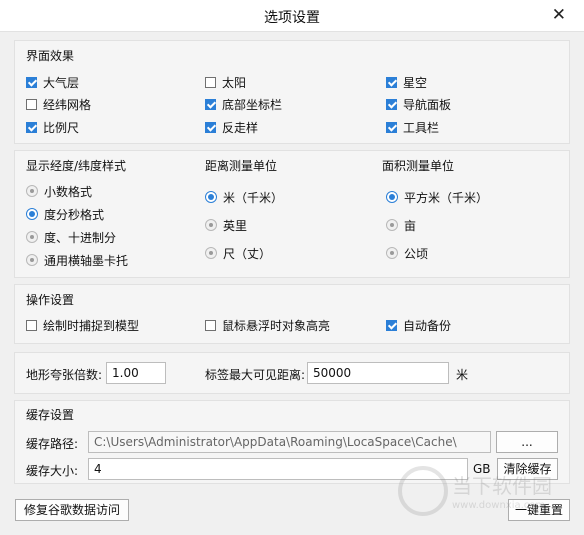 The image size is (584, 535). I want to click on radio-hectare: 公顷, so click(407, 253).